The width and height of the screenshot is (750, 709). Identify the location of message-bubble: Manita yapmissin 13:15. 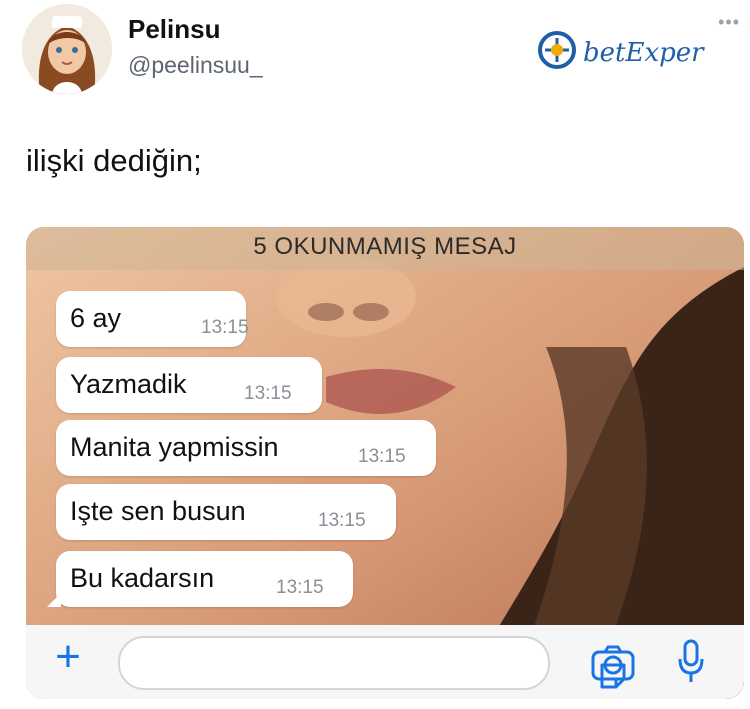
(246, 448).